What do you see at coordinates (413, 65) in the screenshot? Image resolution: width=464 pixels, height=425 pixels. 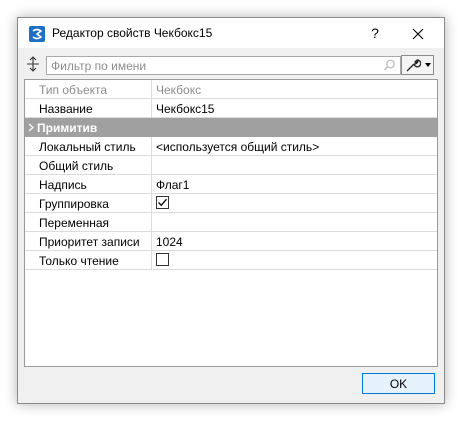 I see `wrench-icon` at bounding box center [413, 65].